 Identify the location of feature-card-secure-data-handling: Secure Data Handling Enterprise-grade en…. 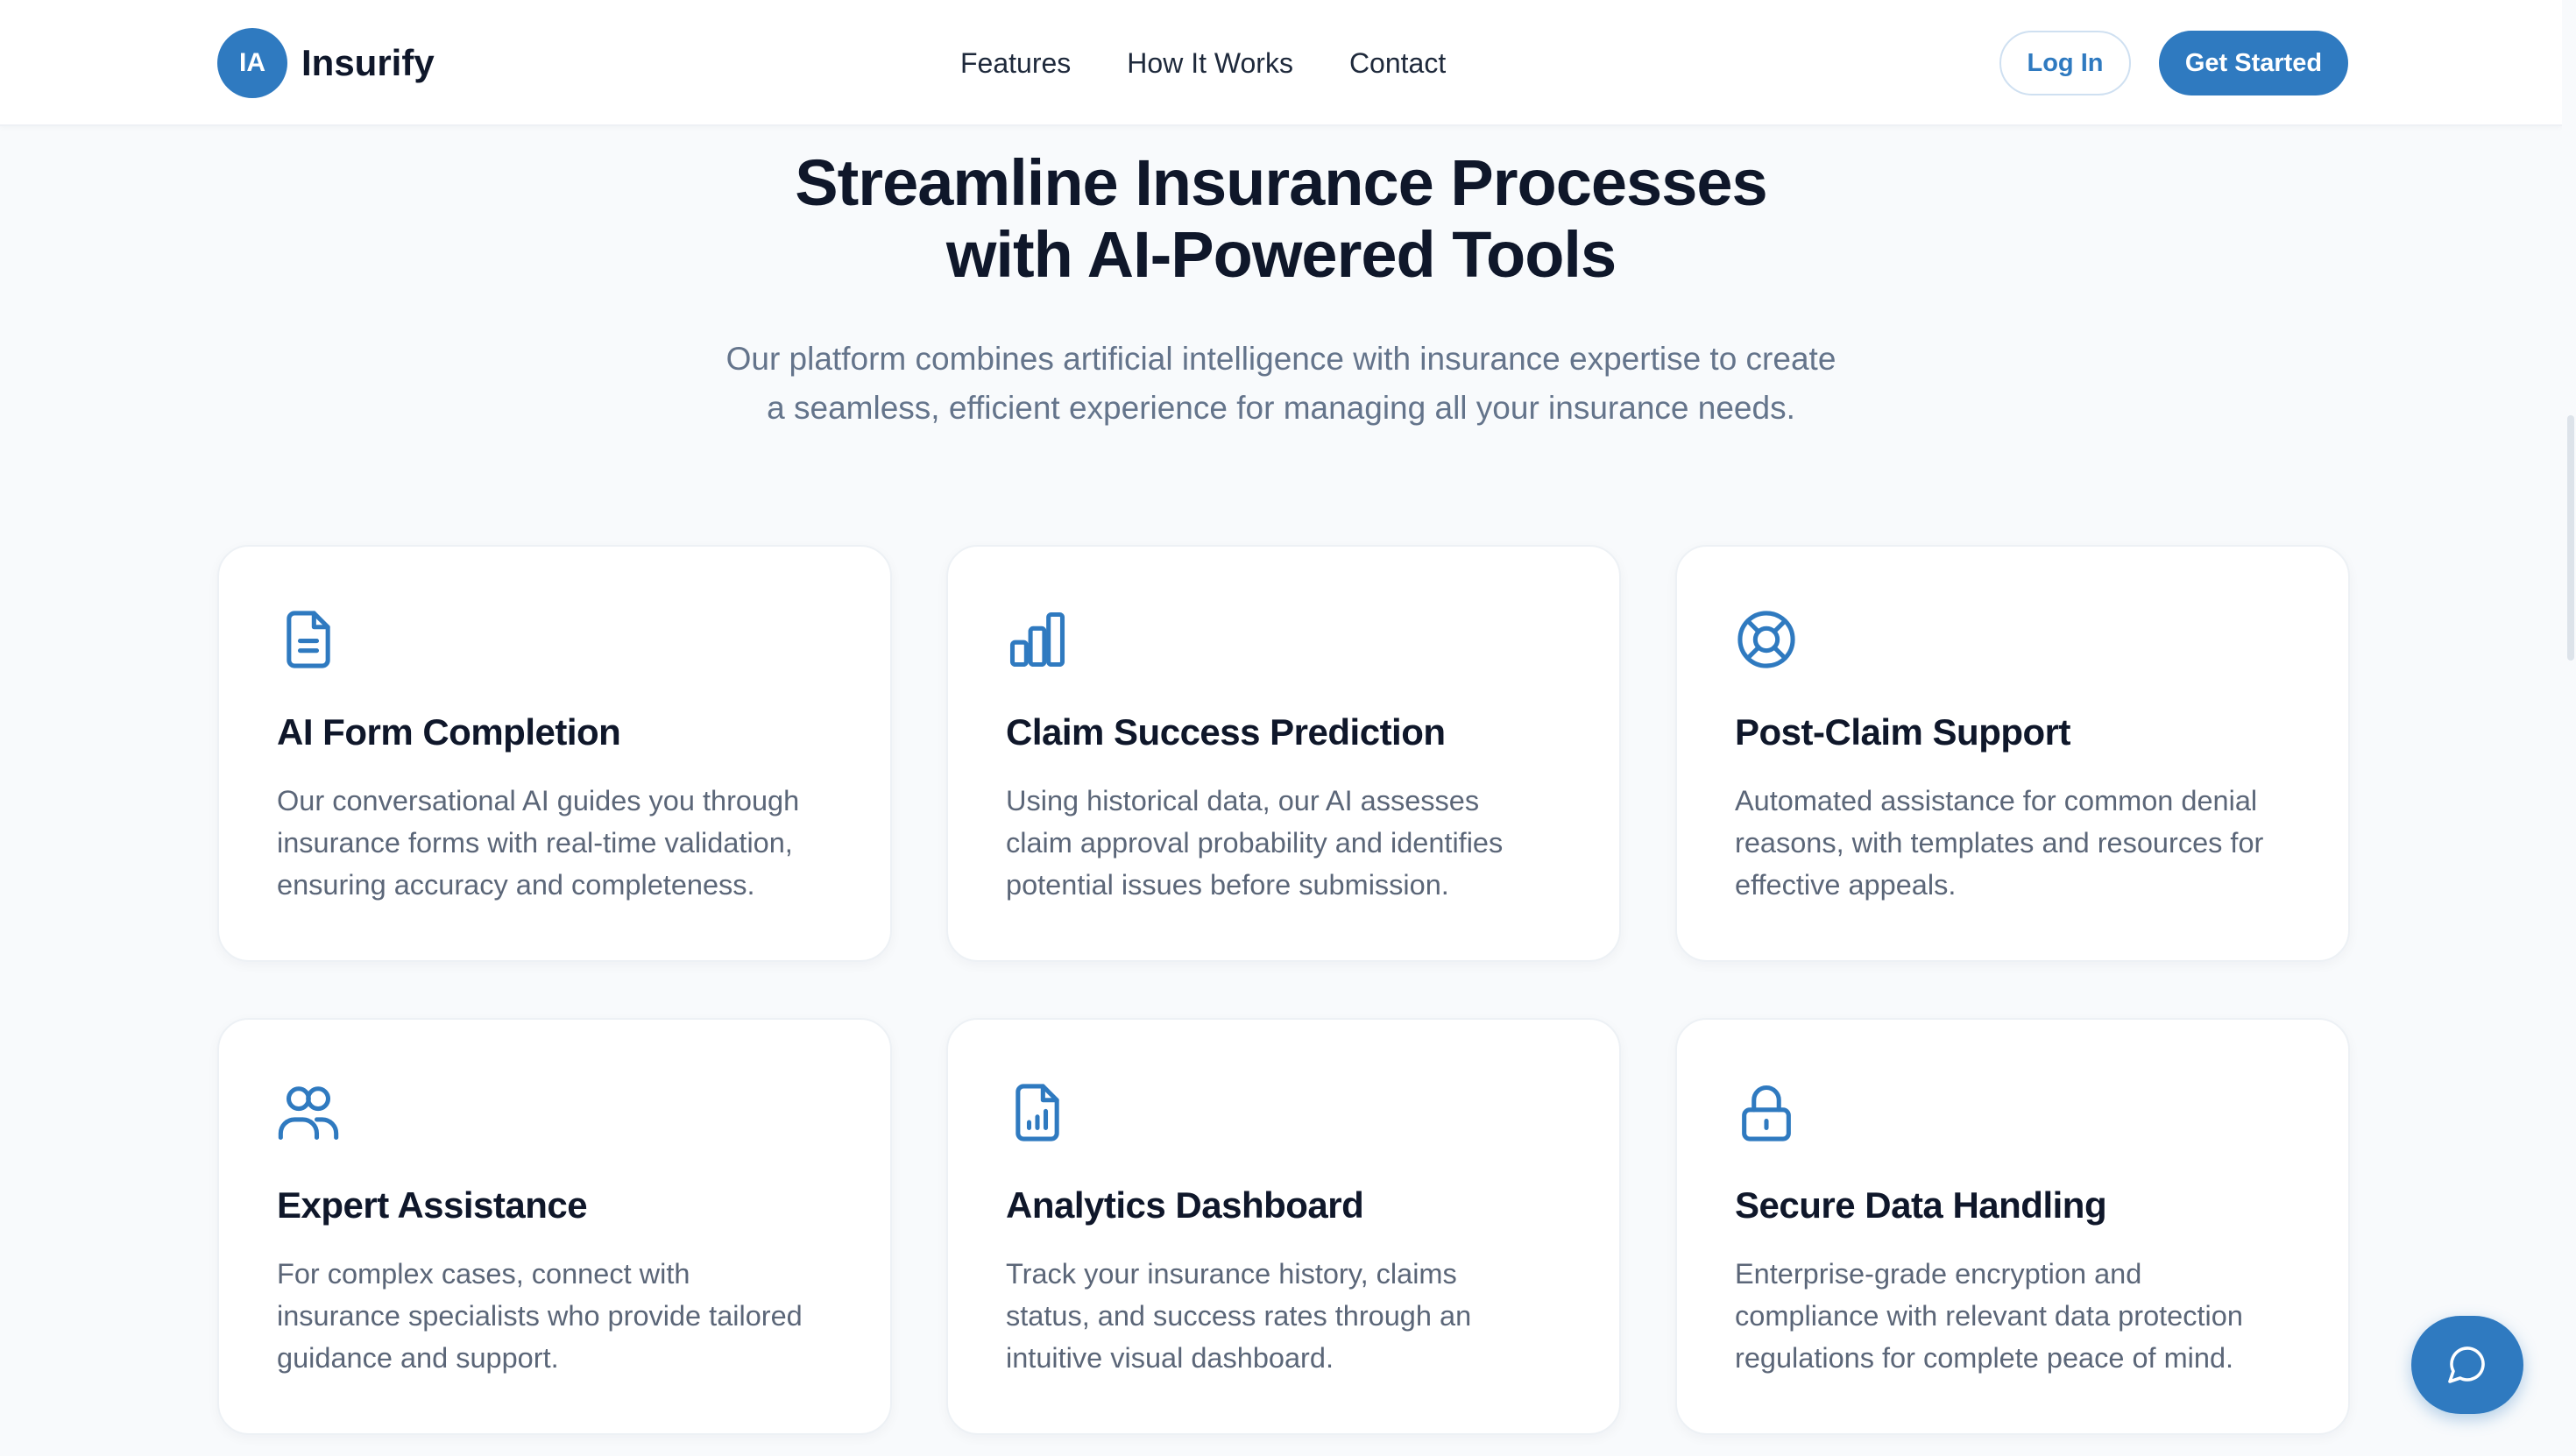
(2012, 1226).